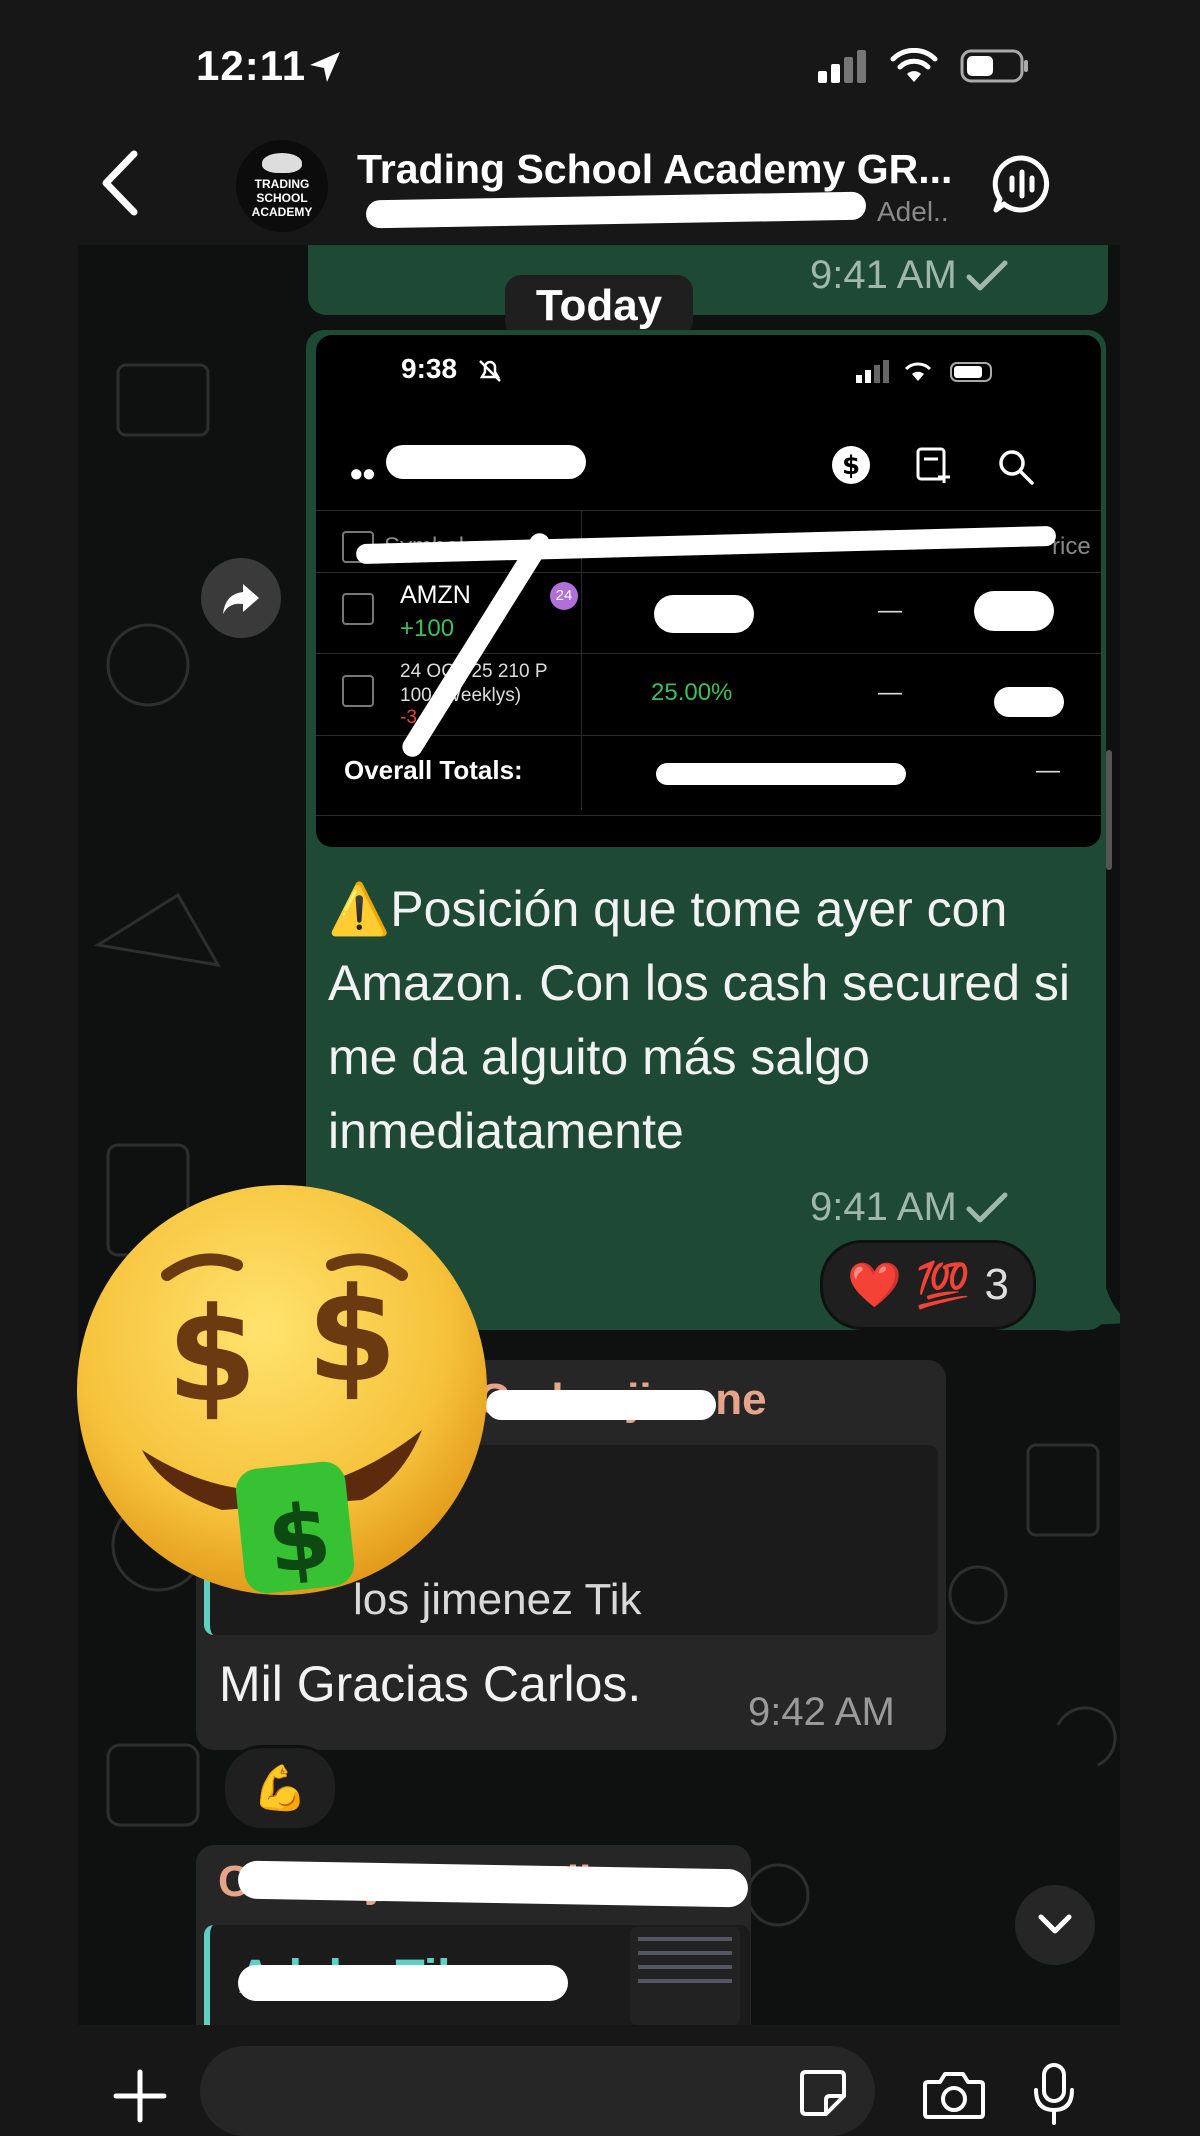 The height and width of the screenshot is (2136, 1200). I want to click on screenshot-time: 9:38, so click(429, 368).